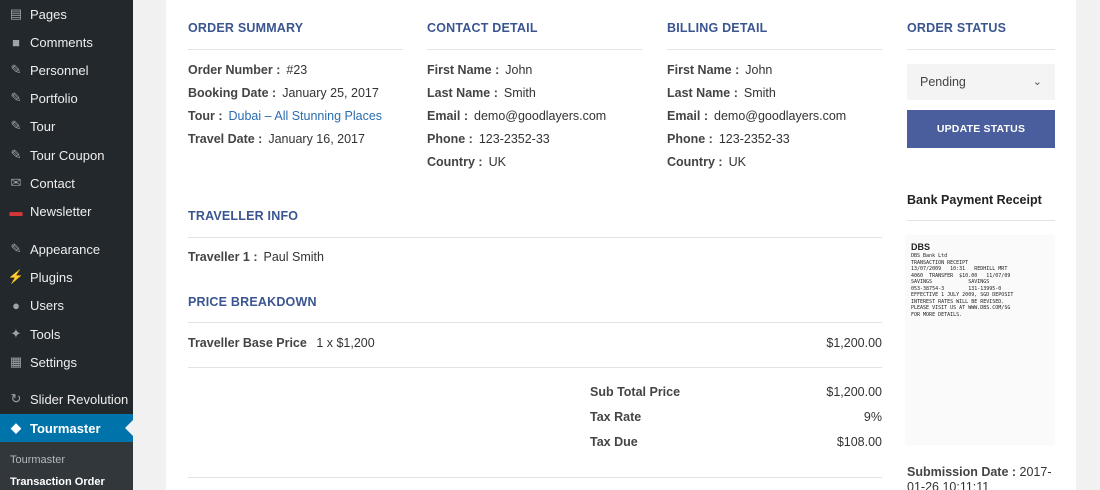 The height and width of the screenshot is (490, 1100). I want to click on user-icon: ●, so click(16, 305).